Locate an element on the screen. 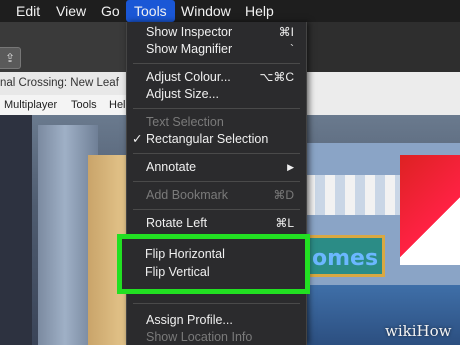 Image resolution: width=460 pixels, height=345 pixels. menu-item-add-bookmark: Add Bookmark ⌘D is located at coordinates (216, 195).